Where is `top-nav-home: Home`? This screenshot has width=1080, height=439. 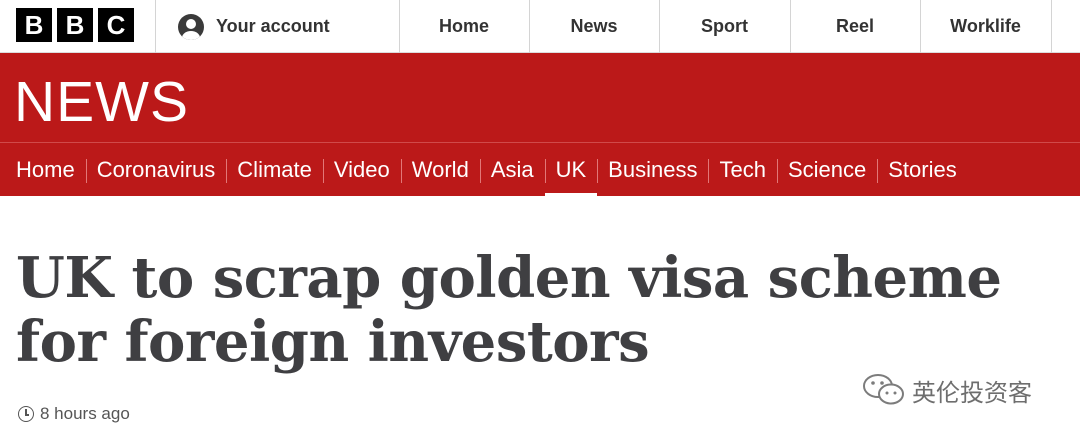
top-nav-home: Home is located at coordinates (464, 26).